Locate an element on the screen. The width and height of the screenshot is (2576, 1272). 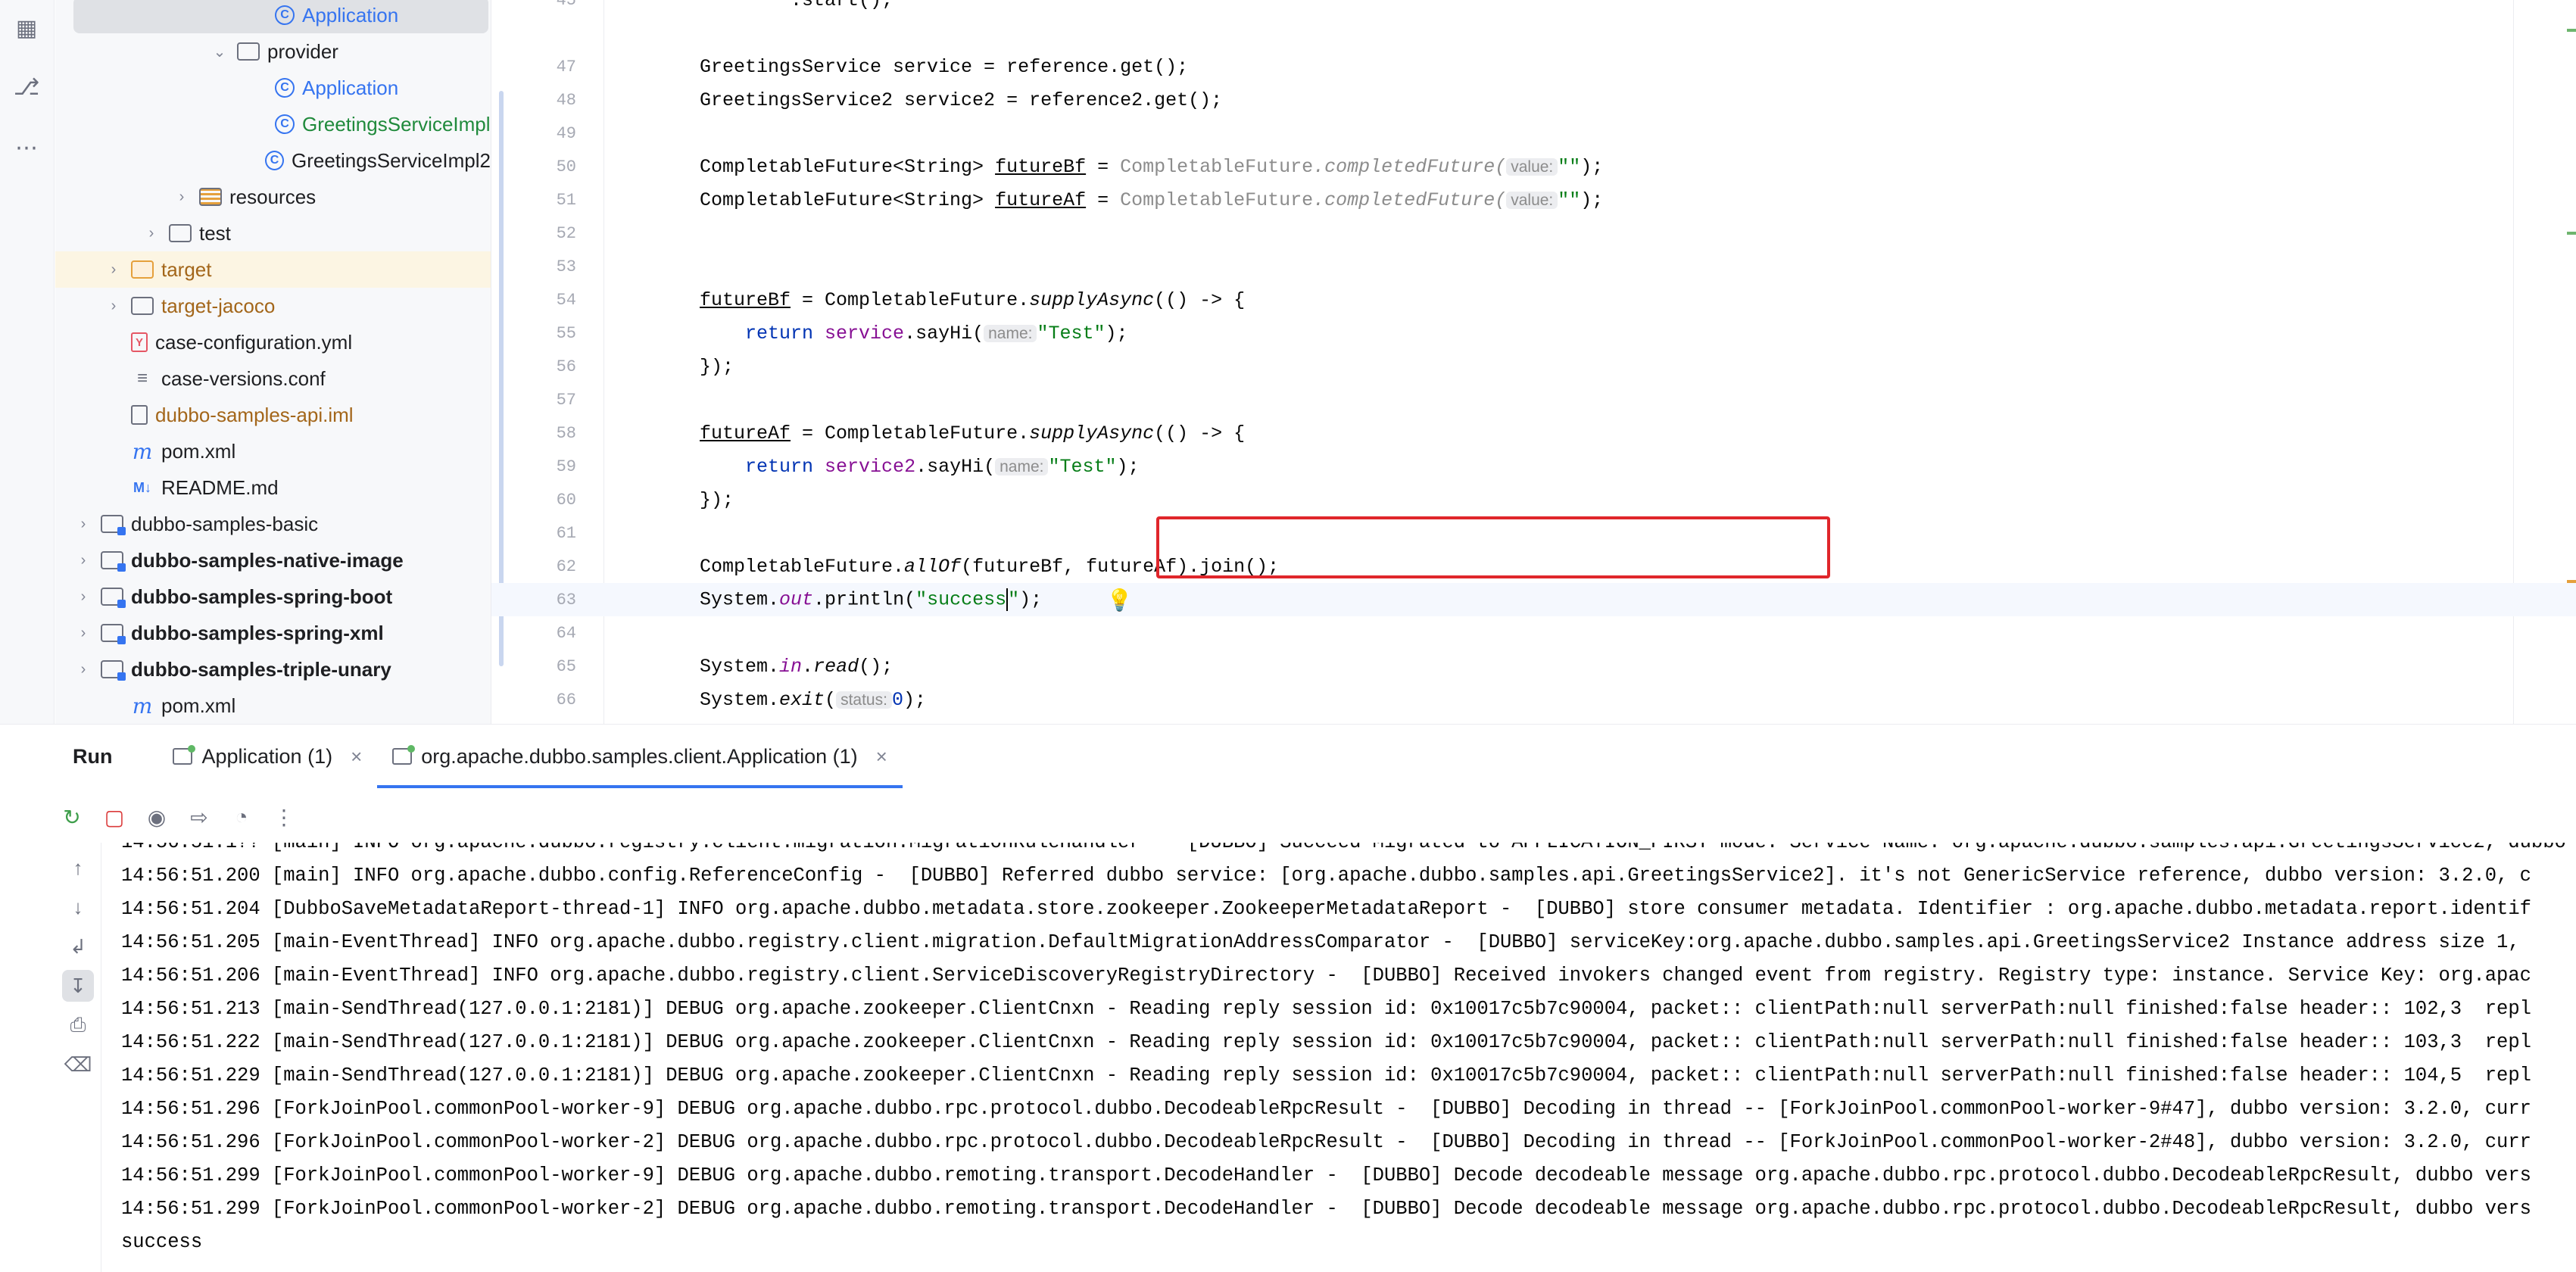
git-icon: ⎇ is located at coordinates (26, 87).